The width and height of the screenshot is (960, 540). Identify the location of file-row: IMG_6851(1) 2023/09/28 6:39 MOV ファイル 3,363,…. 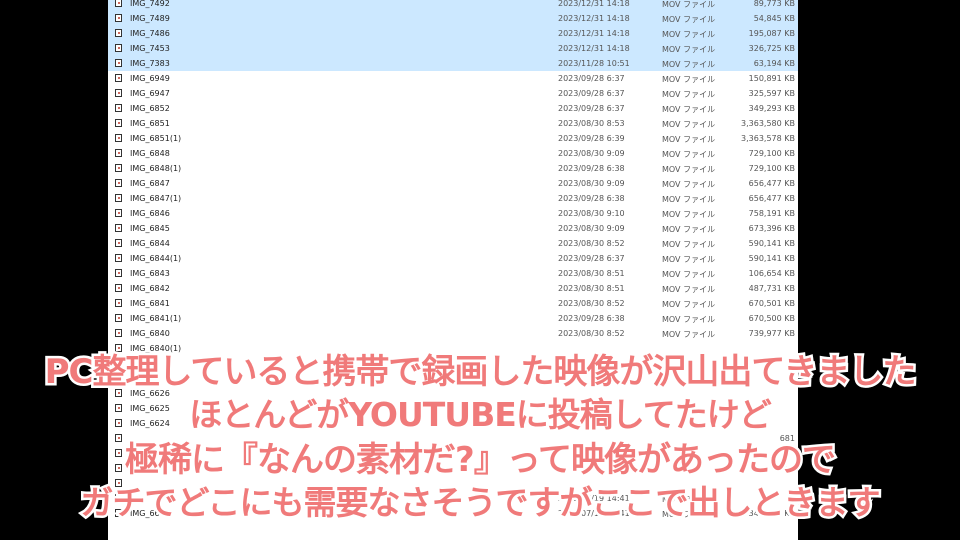
(453, 138).